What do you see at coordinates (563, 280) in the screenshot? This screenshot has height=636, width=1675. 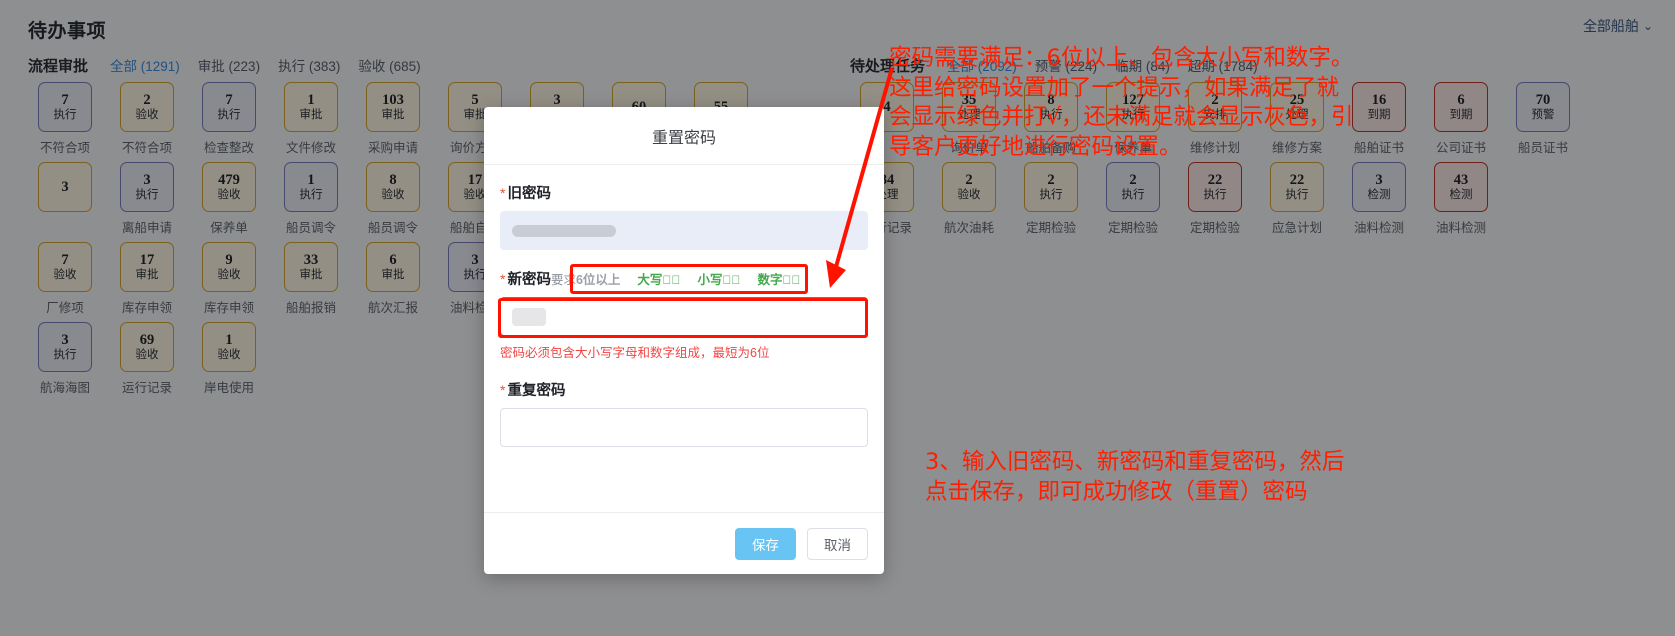 I see `requirement-prefix: 要求` at bounding box center [563, 280].